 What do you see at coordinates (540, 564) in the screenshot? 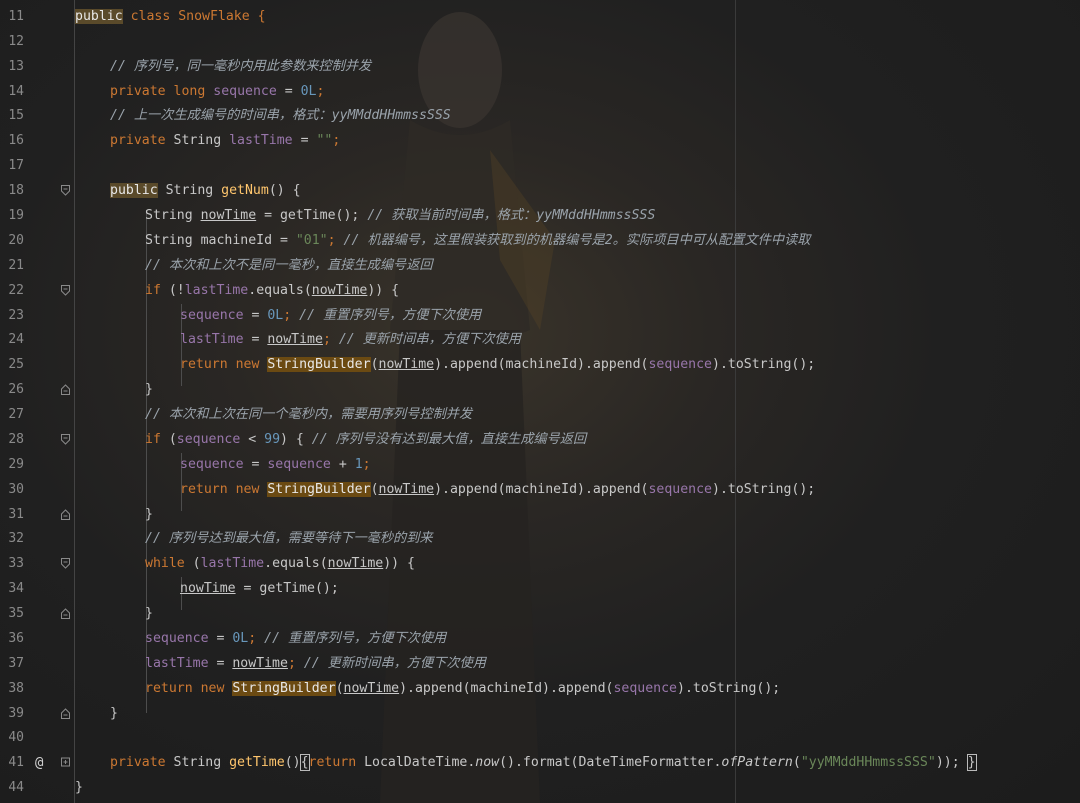
I see `code-line: 33 while (lastTime.equals(nowTime)) {` at bounding box center [540, 564].